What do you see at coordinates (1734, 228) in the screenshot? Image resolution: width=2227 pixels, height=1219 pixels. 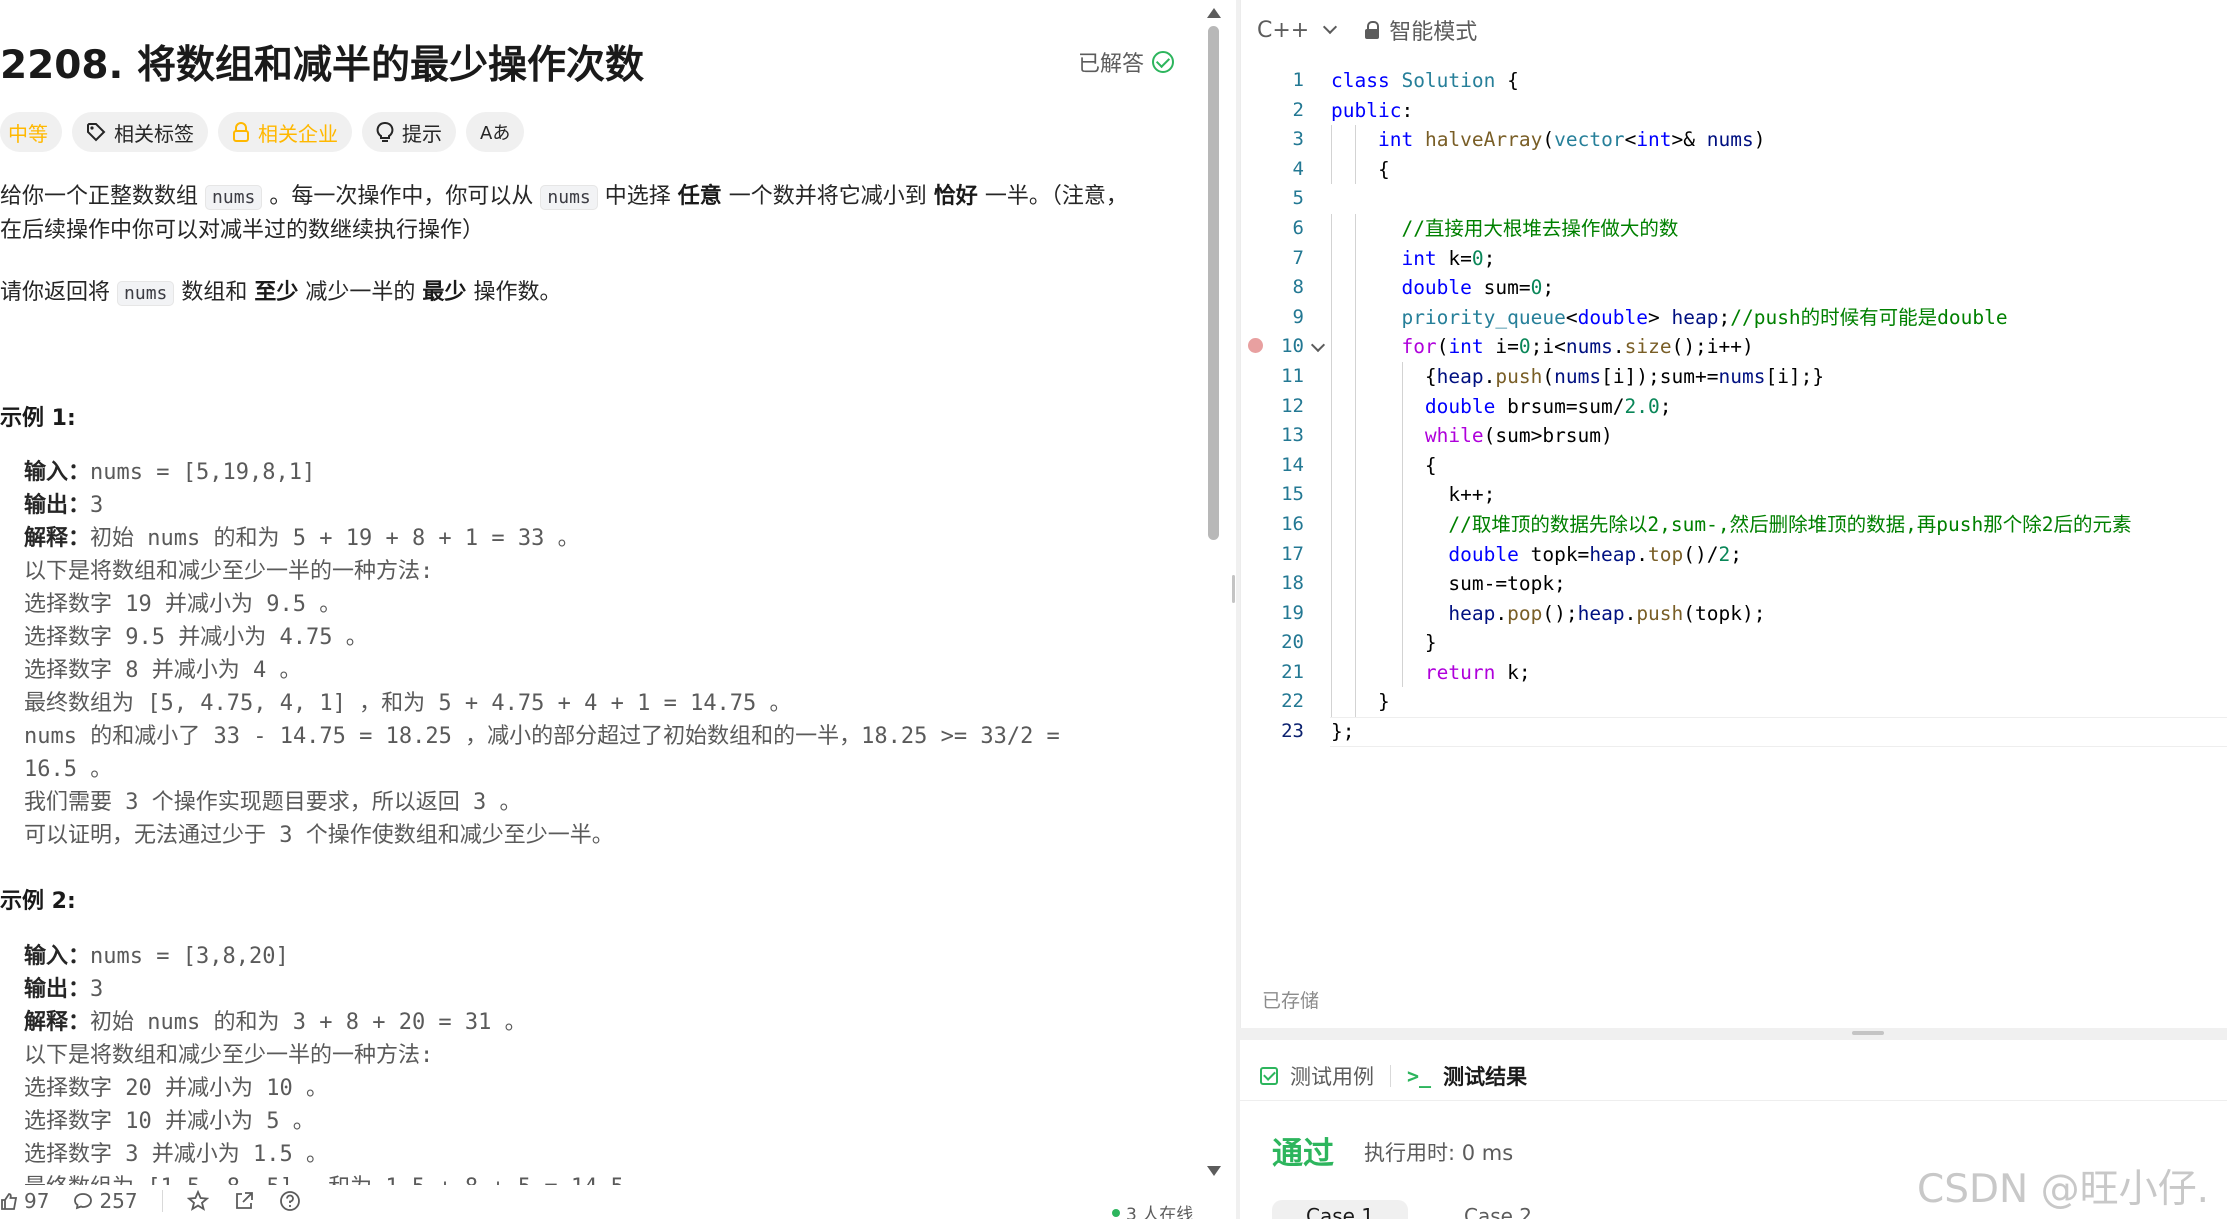 I see `code-line: 6 //直接用大根堆去操作做大的数` at bounding box center [1734, 228].